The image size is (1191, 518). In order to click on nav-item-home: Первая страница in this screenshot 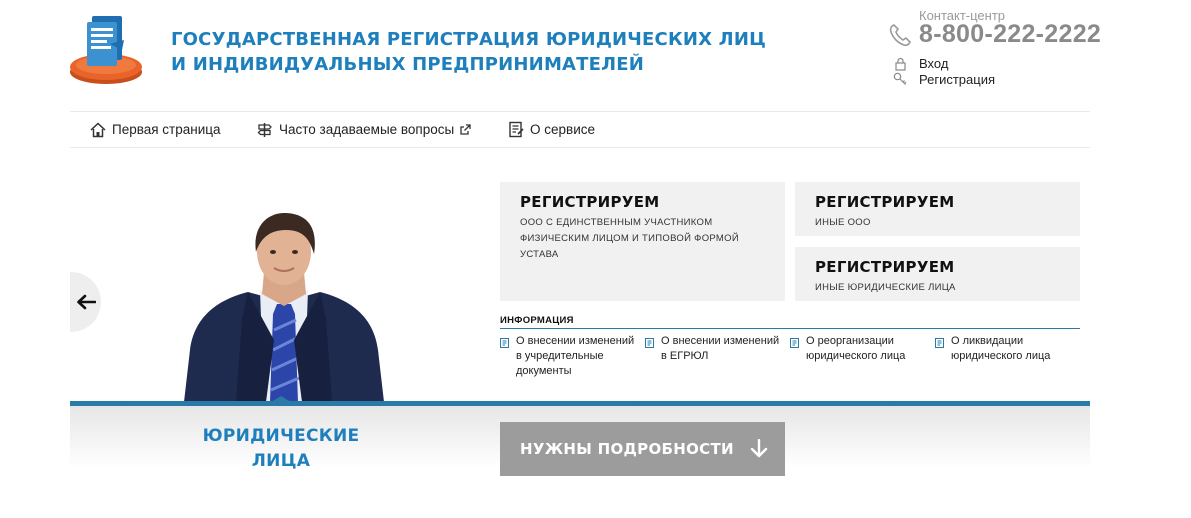, I will do `click(155, 129)`.